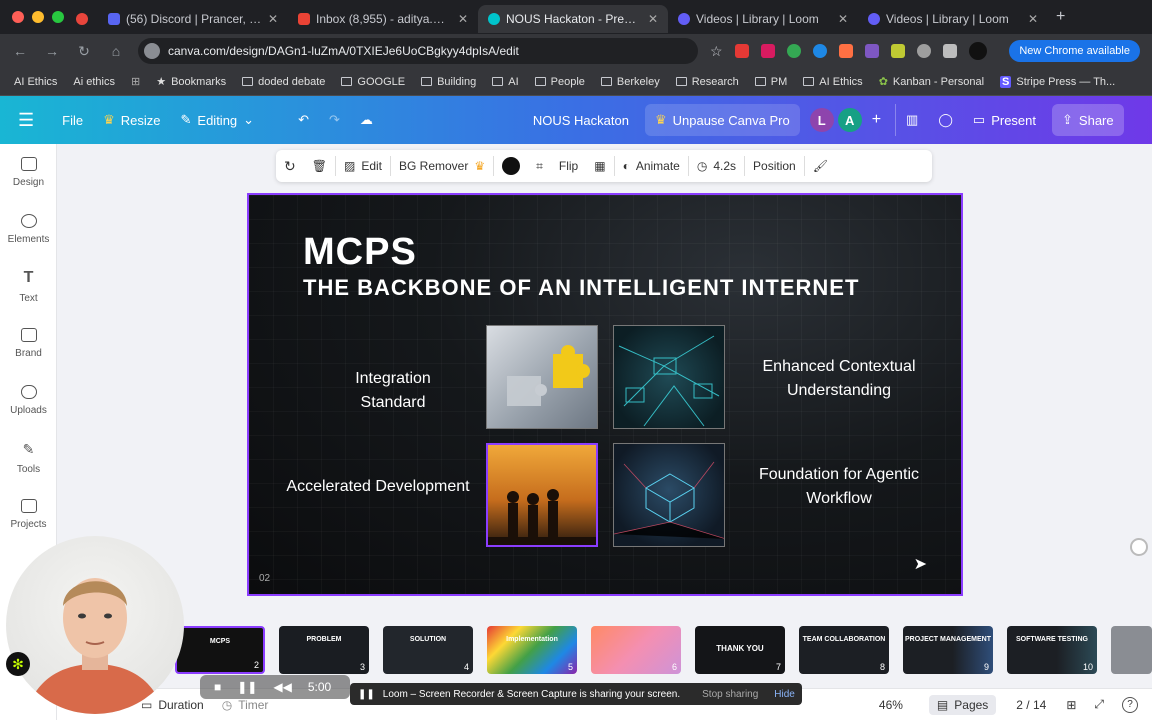 The width and height of the screenshot is (1152, 720). What do you see at coordinates (191, 82) in the screenshot?
I see `bookmark-link: ★ Bookmarks` at bounding box center [191, 82].